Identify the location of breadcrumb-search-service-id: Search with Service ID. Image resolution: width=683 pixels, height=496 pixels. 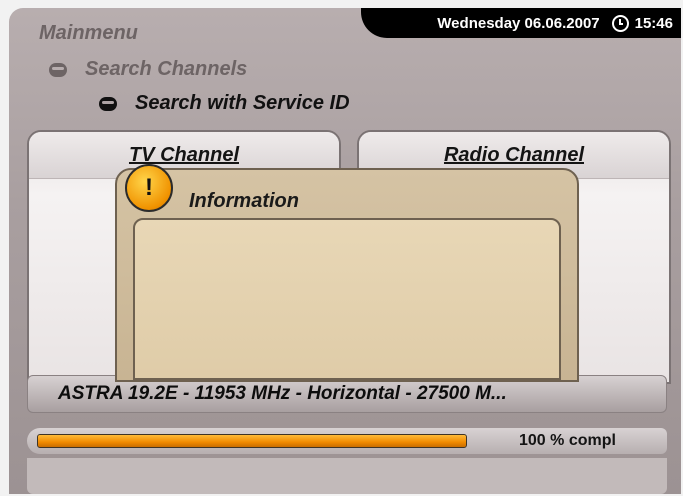
(224, 103).